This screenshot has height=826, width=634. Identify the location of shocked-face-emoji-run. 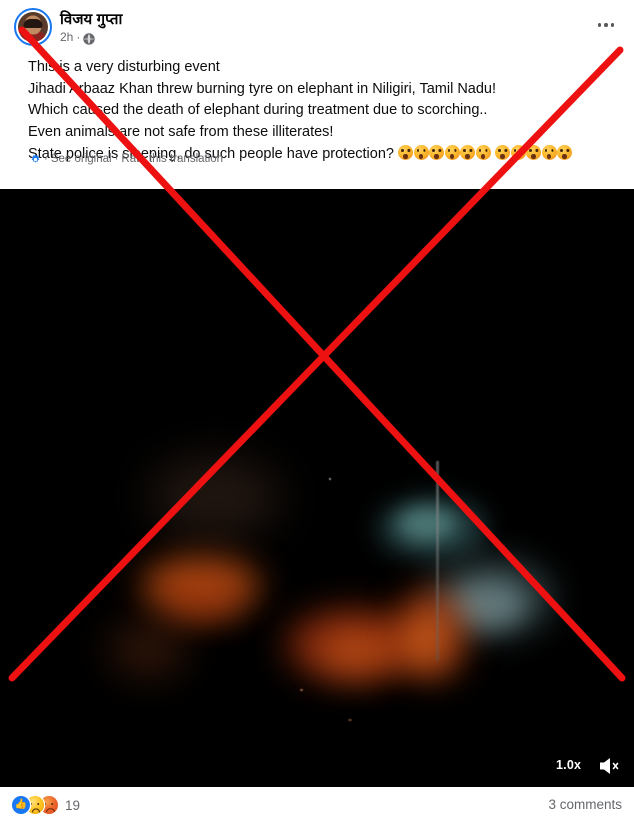
(485, 153).